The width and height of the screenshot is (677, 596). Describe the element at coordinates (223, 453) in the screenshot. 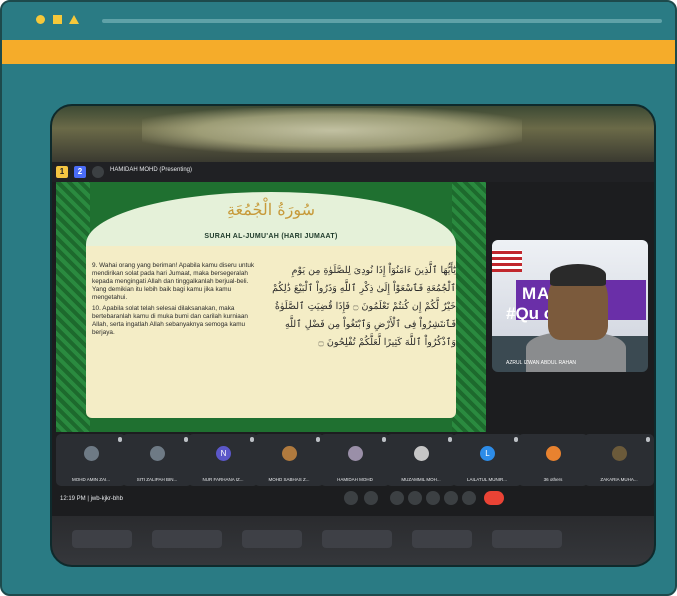

I see `avatar: N` at that location.